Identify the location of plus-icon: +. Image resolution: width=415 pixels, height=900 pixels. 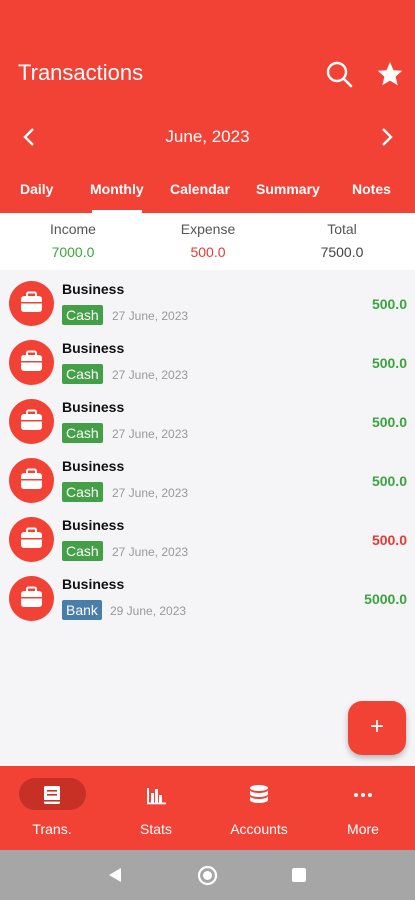
(376, 726).